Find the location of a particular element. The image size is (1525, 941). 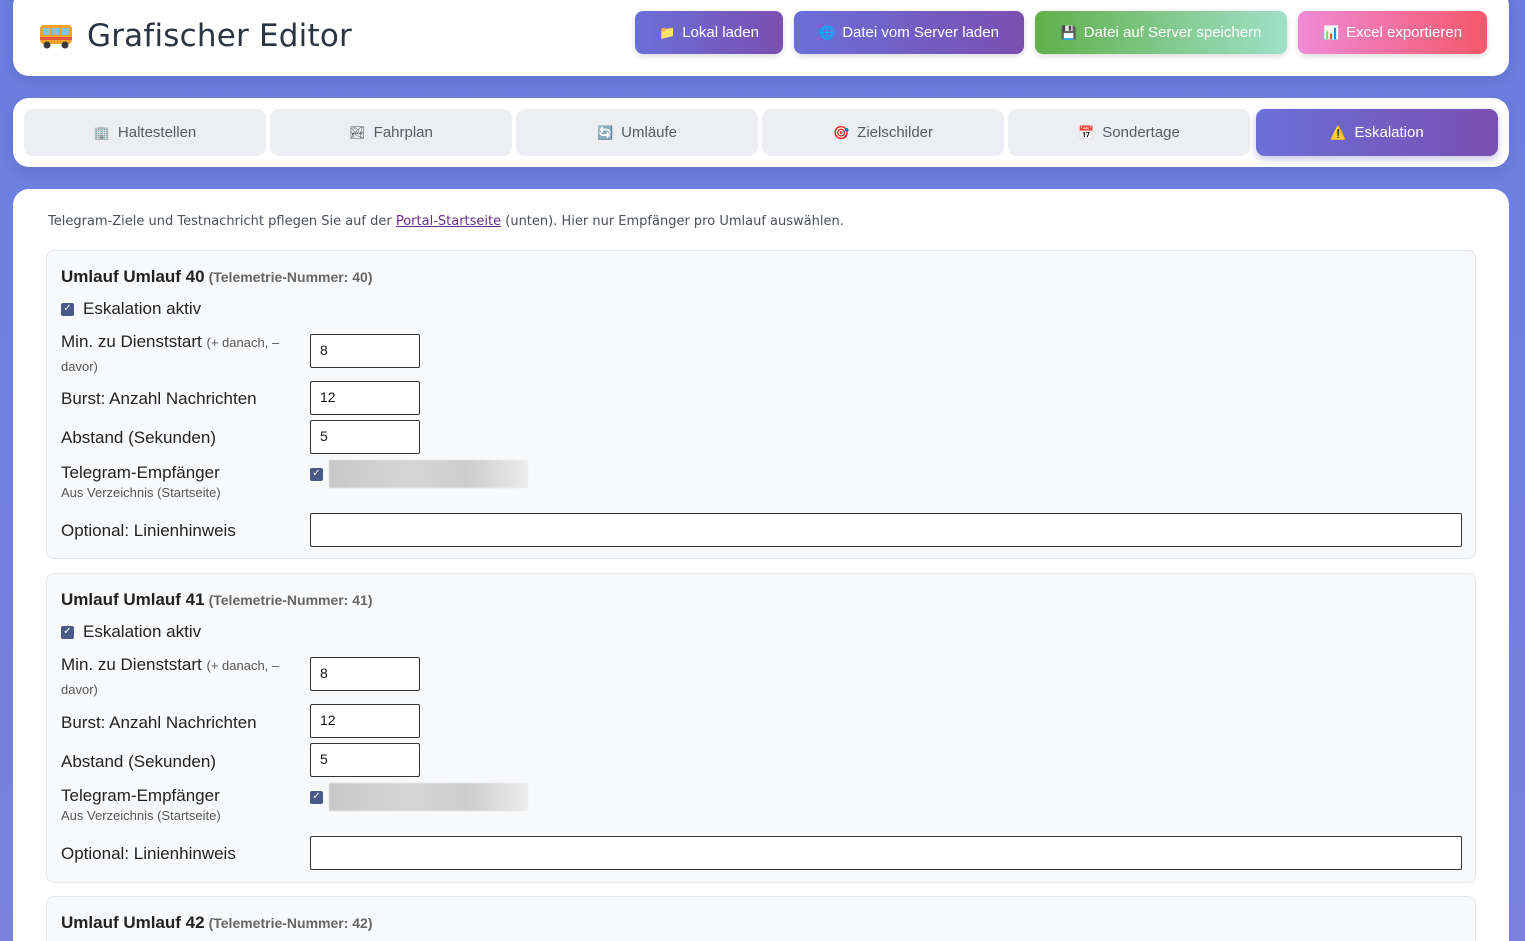

server-load-button: 🌐 Datei vom Server laden is located at coordinates (909, 32).